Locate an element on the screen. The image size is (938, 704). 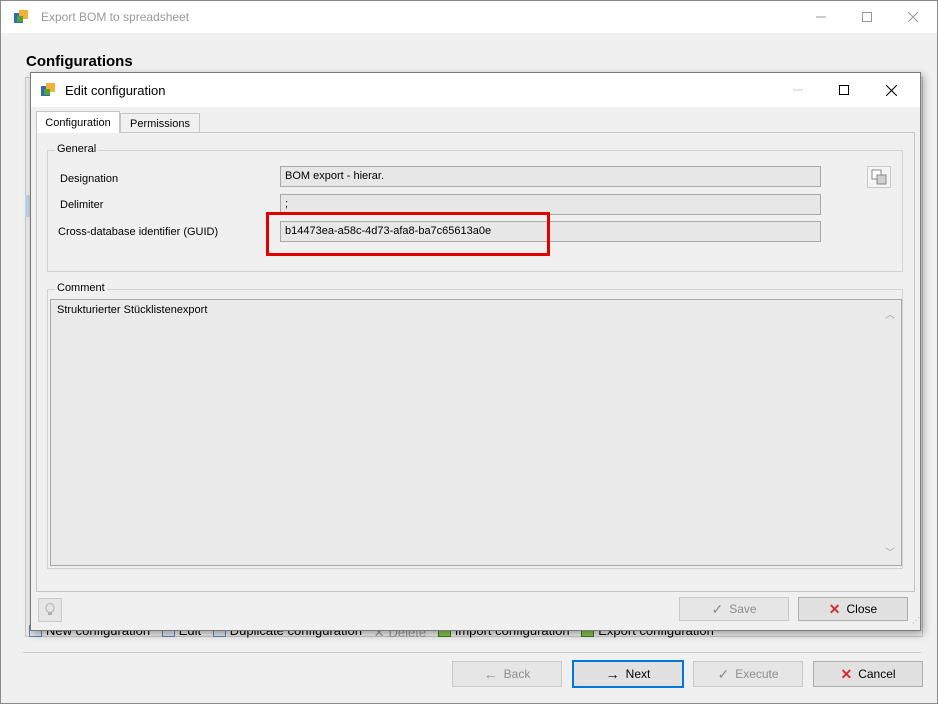
designation-field: BOM export - hierar. is located at coordinates (550, 176).